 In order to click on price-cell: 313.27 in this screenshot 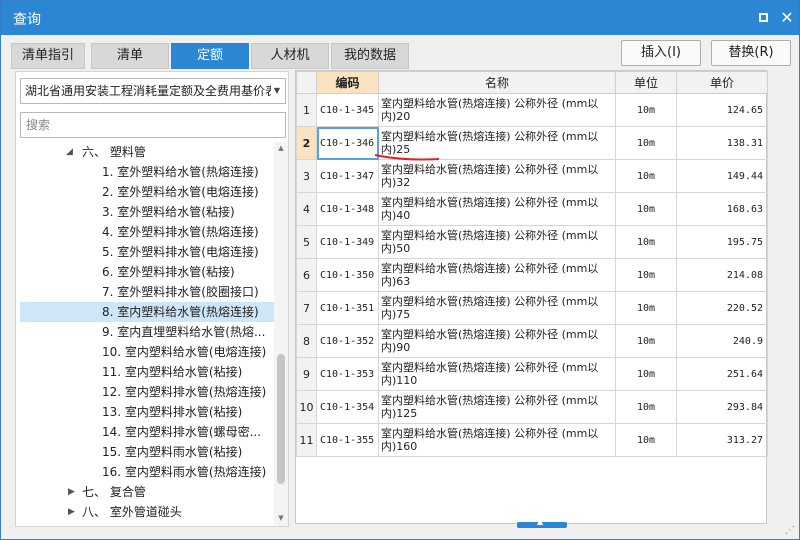, I will do `click(722, 440)`.